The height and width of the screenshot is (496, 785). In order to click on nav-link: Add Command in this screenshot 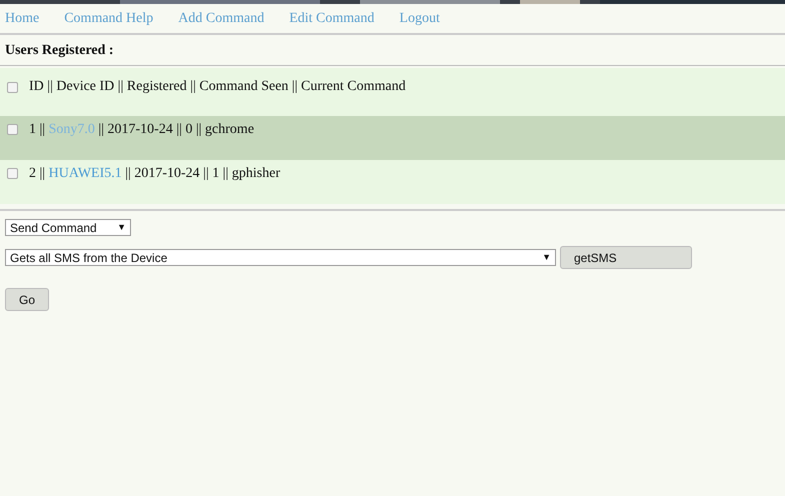, I will do `click(221, 18)`.